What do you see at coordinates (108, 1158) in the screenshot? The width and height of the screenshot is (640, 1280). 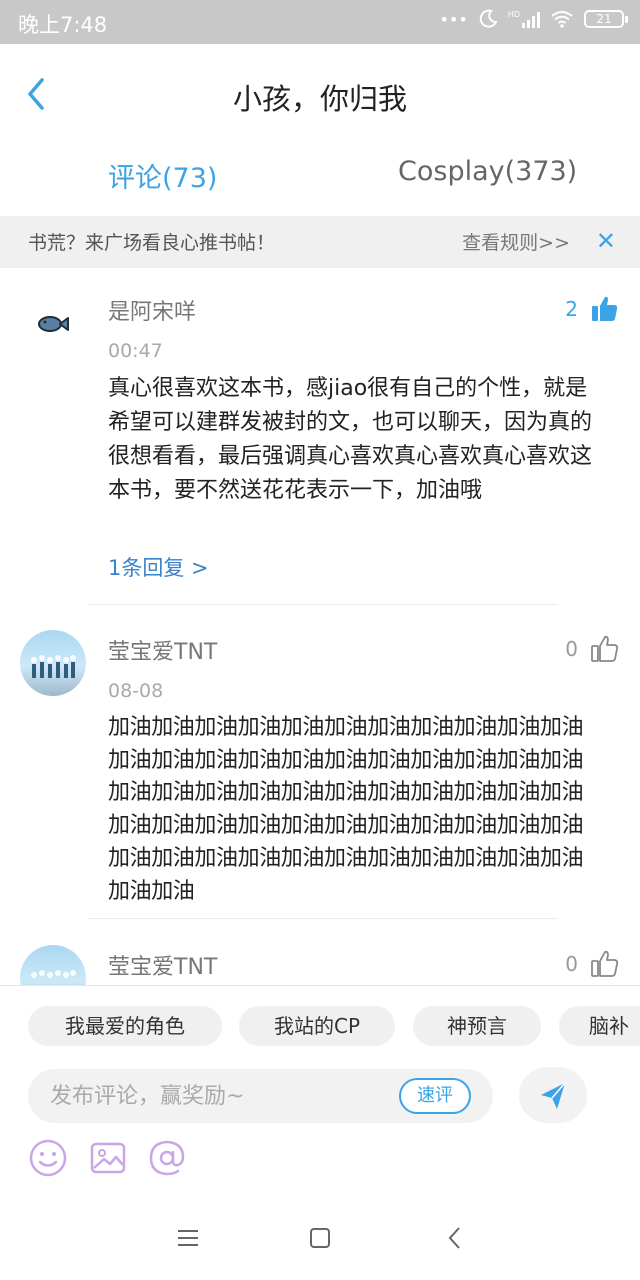 I see `image-icon` at bounding box center [108, 1158].